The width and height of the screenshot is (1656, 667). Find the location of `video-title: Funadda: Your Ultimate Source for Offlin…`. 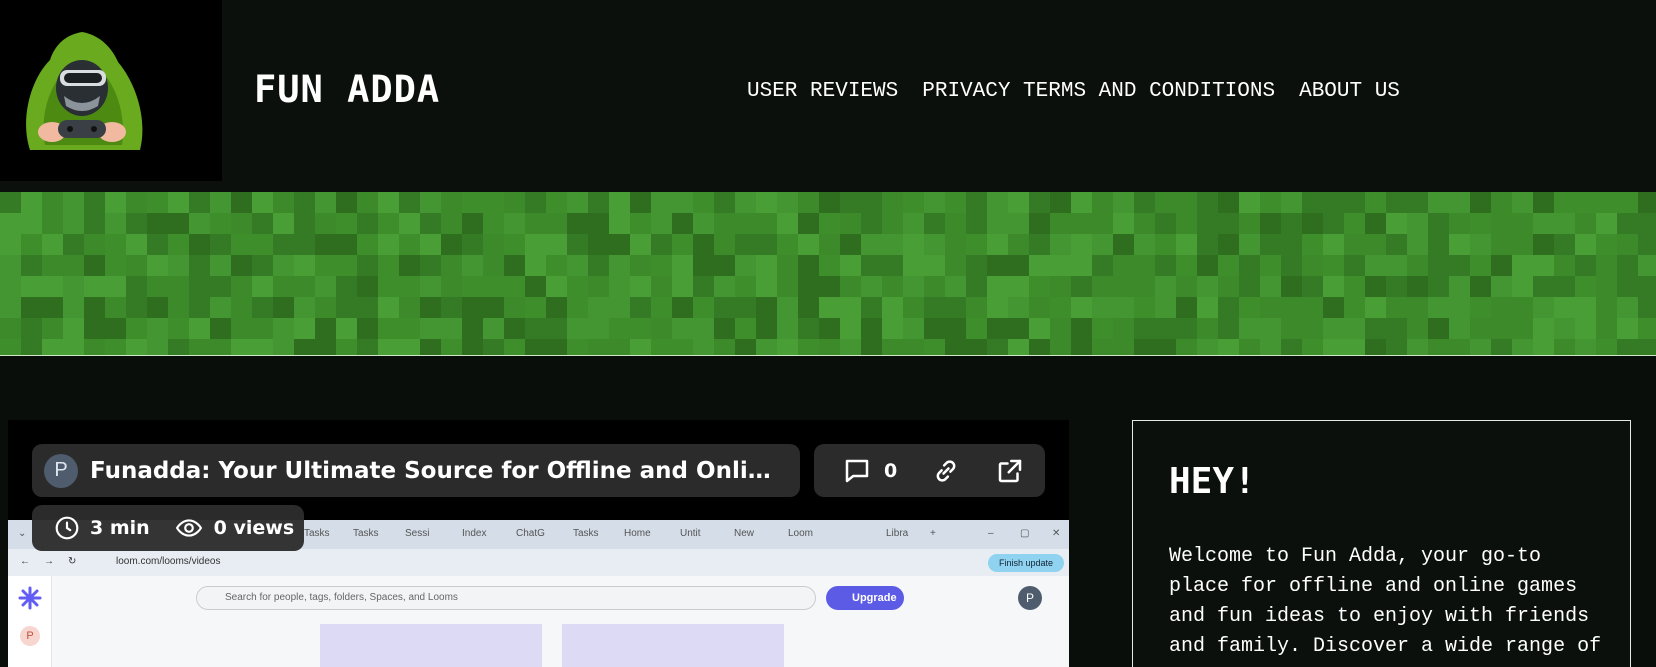

video-title: Funadda: Your Ultimate Source for Offlin… is located at coordinates (438, 471).